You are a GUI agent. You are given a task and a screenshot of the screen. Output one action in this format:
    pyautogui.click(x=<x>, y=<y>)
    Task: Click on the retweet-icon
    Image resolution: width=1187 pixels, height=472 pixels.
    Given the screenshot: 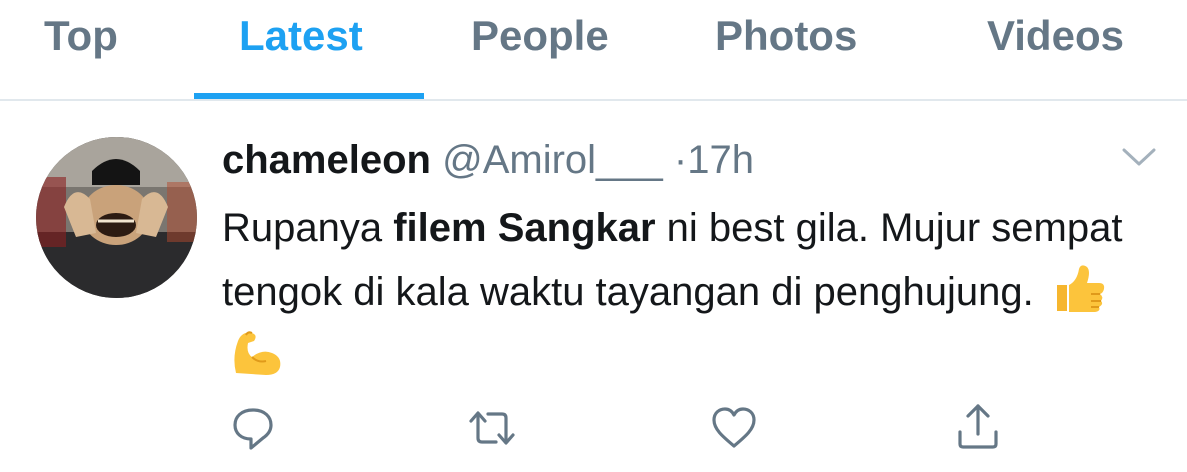 What is the action you would take?
    pyautogui.click(x=492, y=428)
    